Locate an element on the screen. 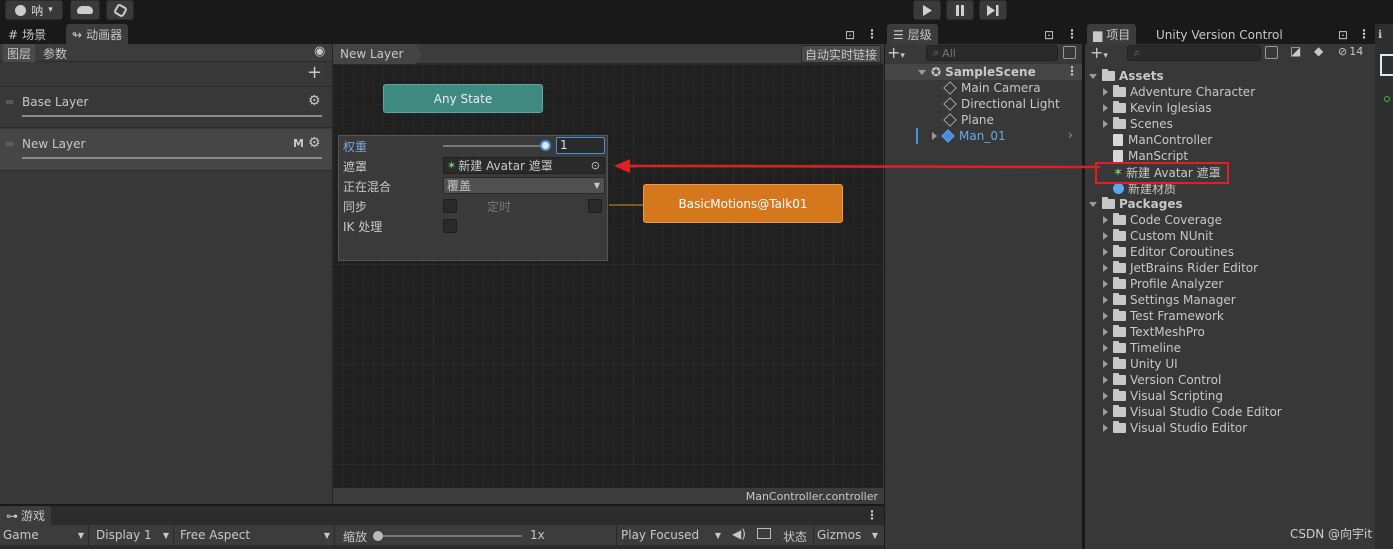 The image size is (1393, 549). package-item: Visual Scripting is located at coordinates (1230, 396).